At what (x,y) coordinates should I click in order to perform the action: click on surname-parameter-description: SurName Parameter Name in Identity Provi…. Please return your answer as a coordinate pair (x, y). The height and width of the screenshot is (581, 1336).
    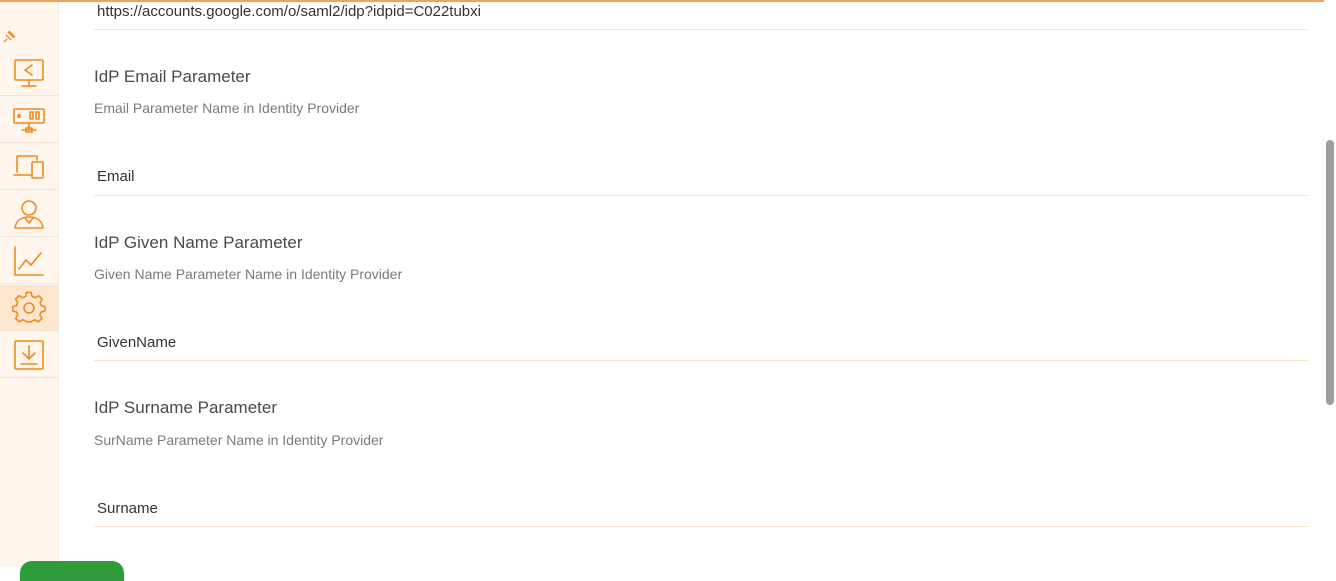
    Looking at the image, I should click on (239, 440).